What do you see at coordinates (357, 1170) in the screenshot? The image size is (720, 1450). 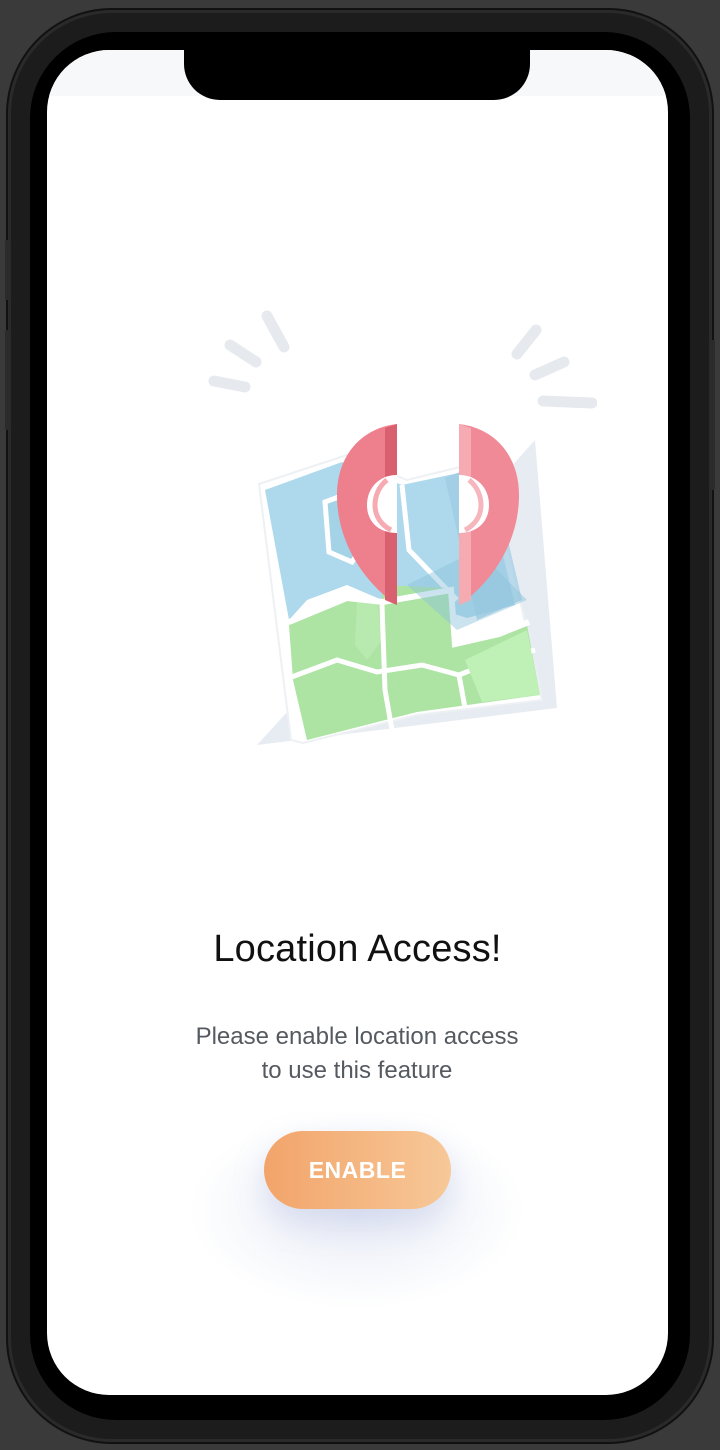 I see `enable-button: ENABLE` at bounding box center [357, 1170].